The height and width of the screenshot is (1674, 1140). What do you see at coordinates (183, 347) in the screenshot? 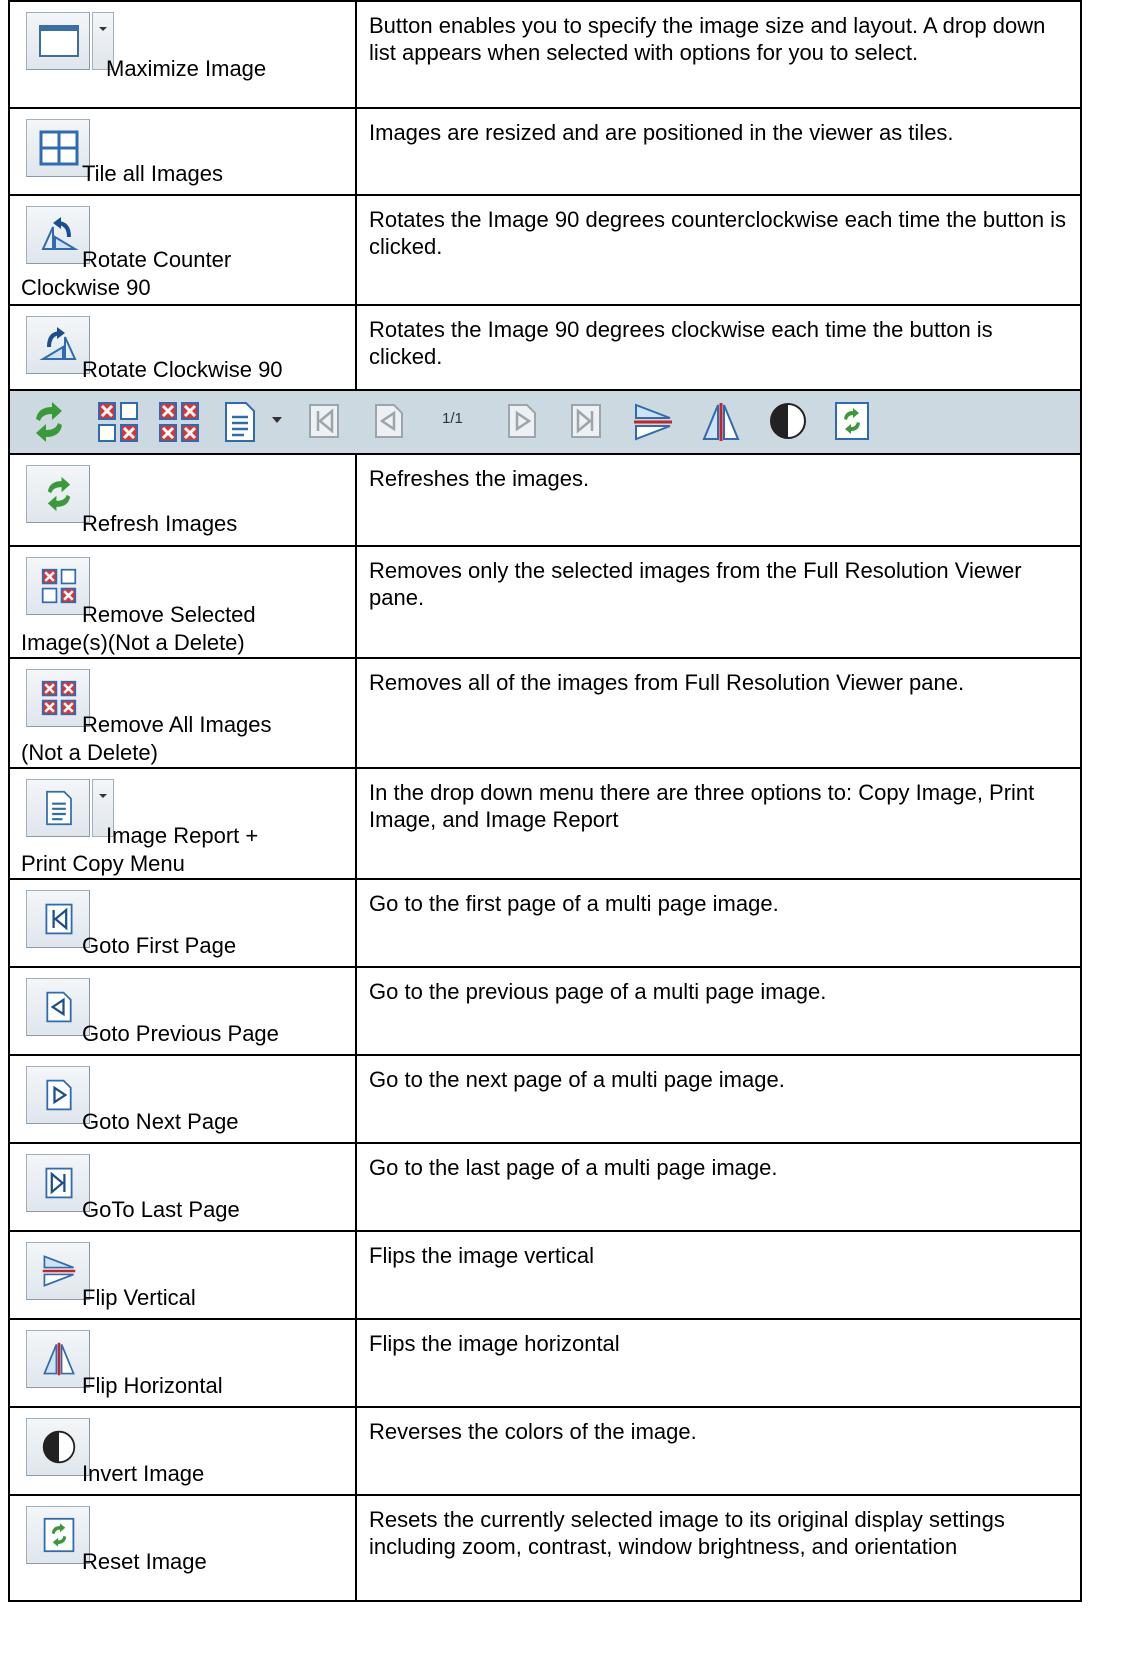
I see `label-cell: Rotate Clockwise 90` at bounding box center [183, 347].